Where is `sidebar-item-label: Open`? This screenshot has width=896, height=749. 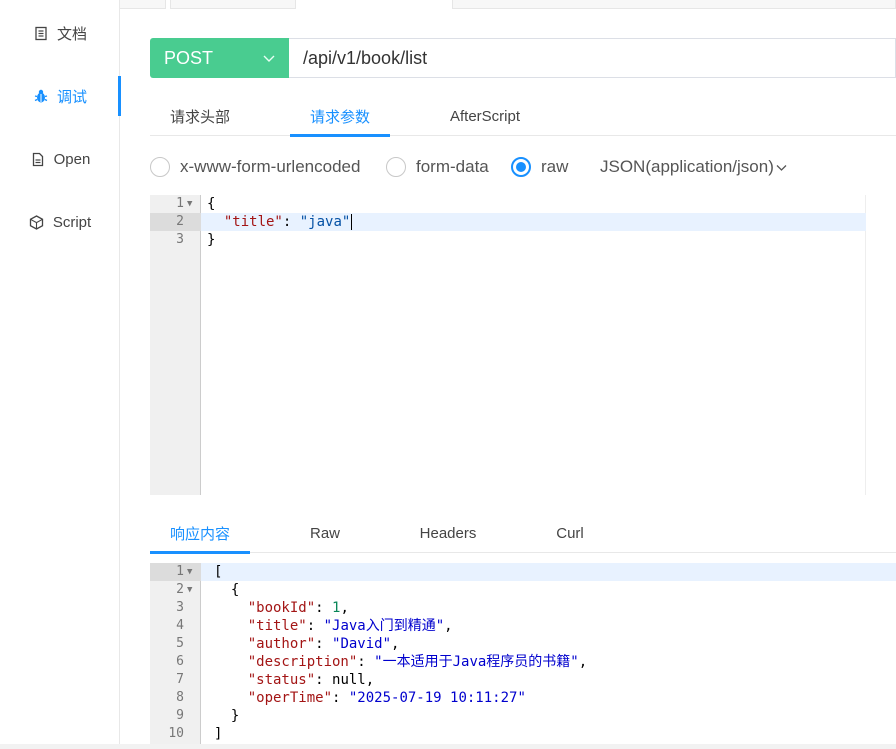
sidebar-item-label: Open is located at coordinates (72, 159).